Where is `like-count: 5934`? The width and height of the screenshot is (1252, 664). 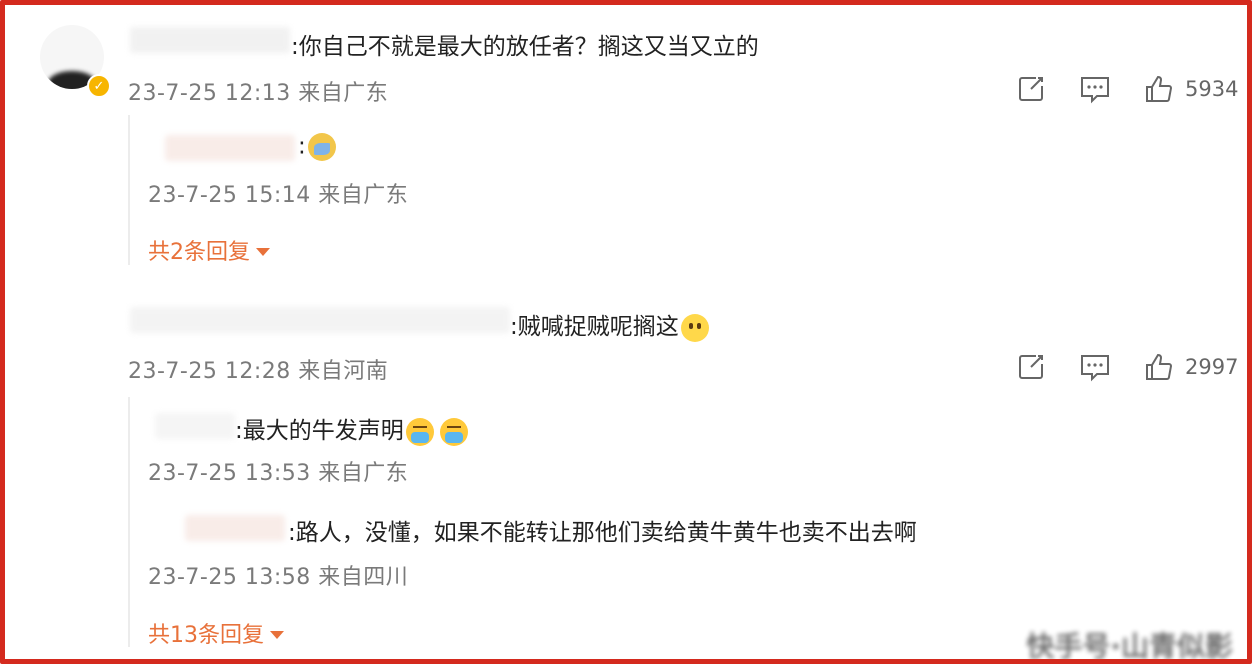 like-count: 5934 is located at coordinates (1212, 89).